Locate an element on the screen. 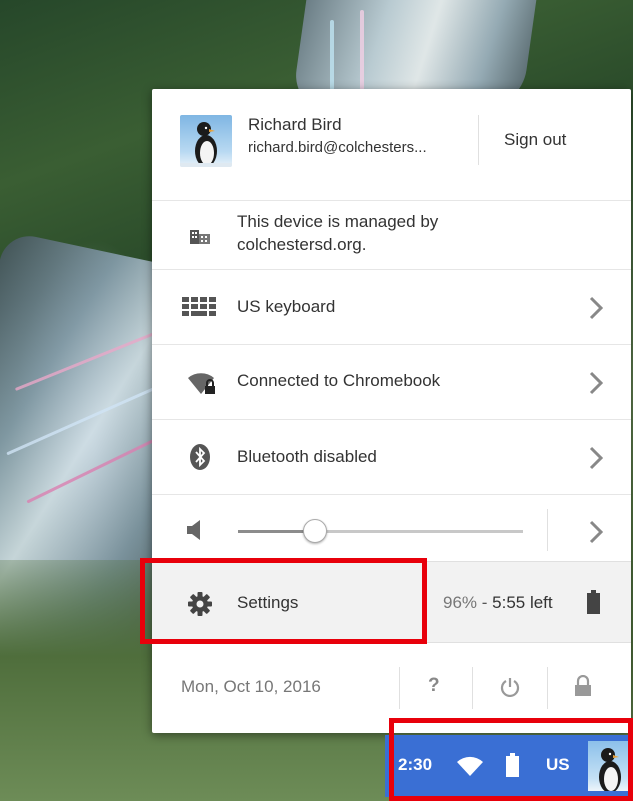  shelf-ime-indicator: US is located at coordinates (558, 765).